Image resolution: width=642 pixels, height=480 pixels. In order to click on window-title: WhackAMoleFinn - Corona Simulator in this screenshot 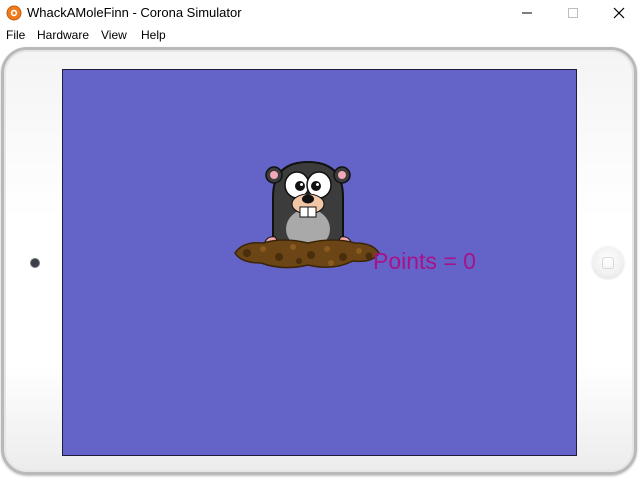, I will do `click(134, 12)`.